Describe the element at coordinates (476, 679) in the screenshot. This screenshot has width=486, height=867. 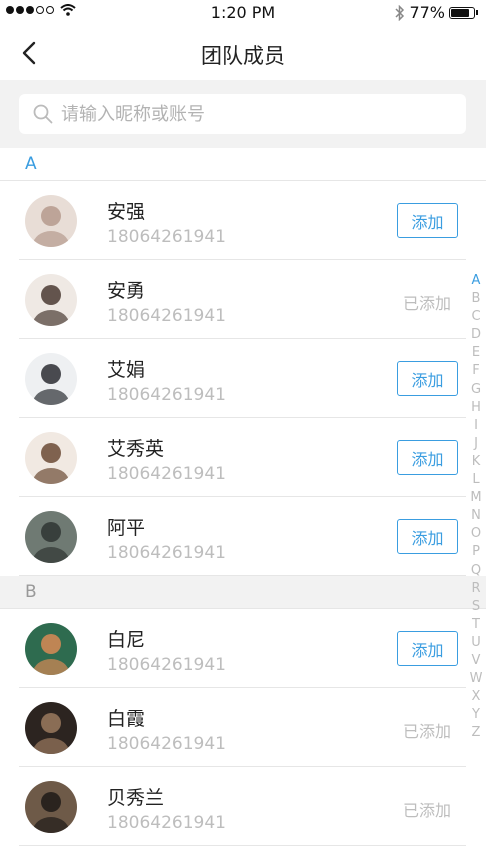
I see `index-letter: W` at that location.